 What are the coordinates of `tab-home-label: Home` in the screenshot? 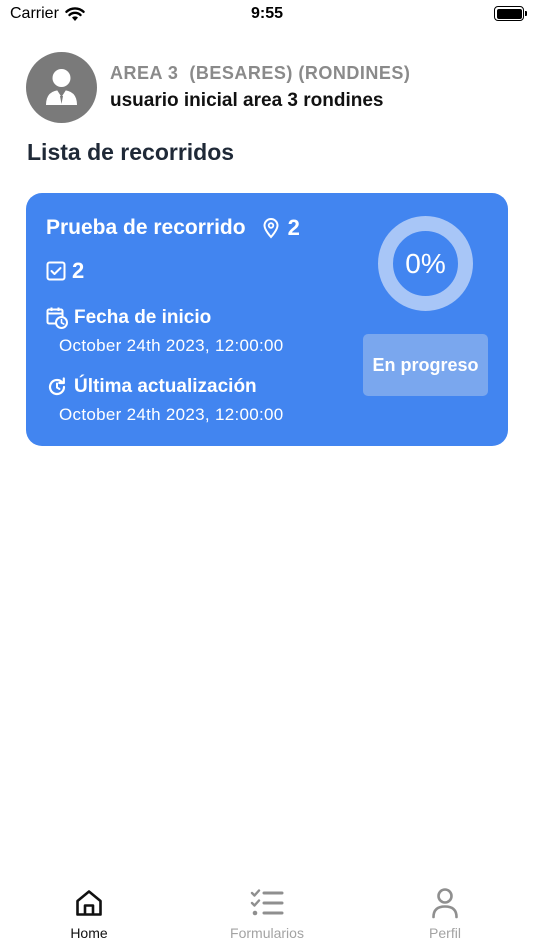 It's located at (89, 933).